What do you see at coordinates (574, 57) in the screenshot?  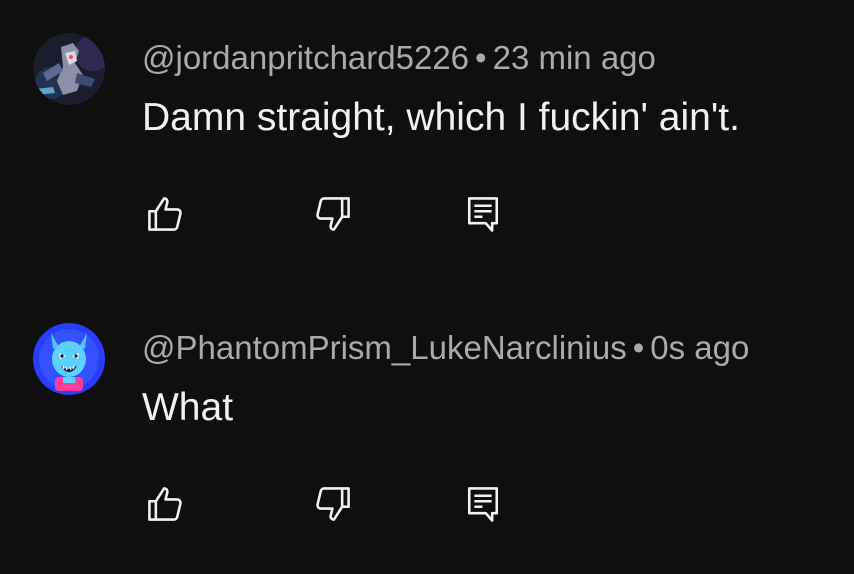 I see `comment-timestamp: 23 min ago` at bounding box center [574, 57].